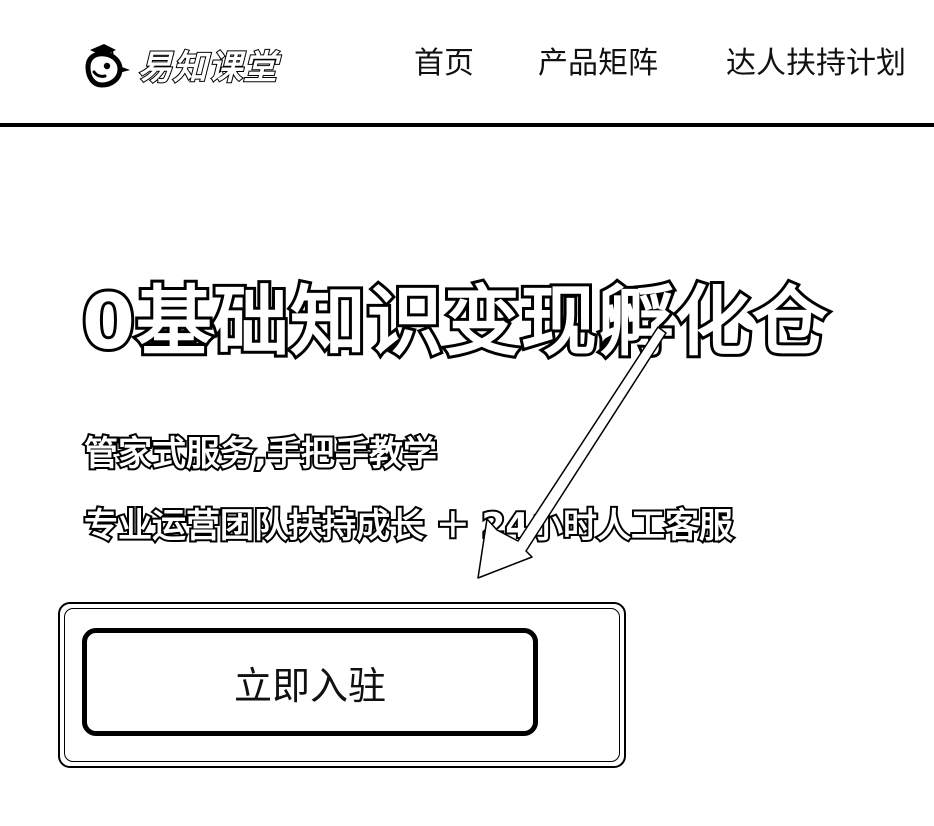 The image size is (934, 826). What do you see at coordinates (260, 454) in the screenshot?
I see `hero-subtitle-service: 管家式服务,手把手教学` at bounding box center [260, 454].